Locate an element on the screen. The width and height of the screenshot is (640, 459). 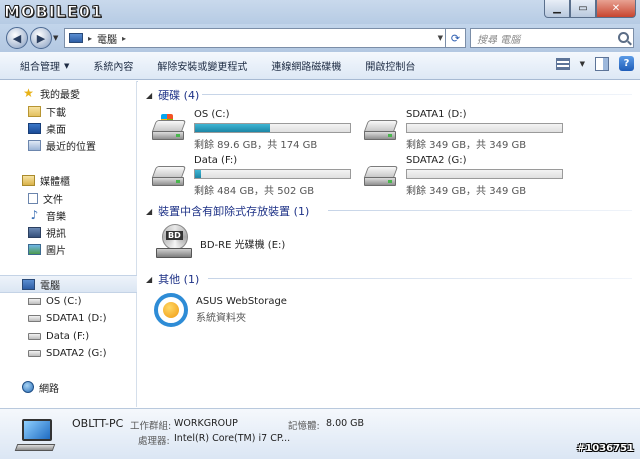
system-properties-button: 系統內容 is located at coordinates (113, 66).